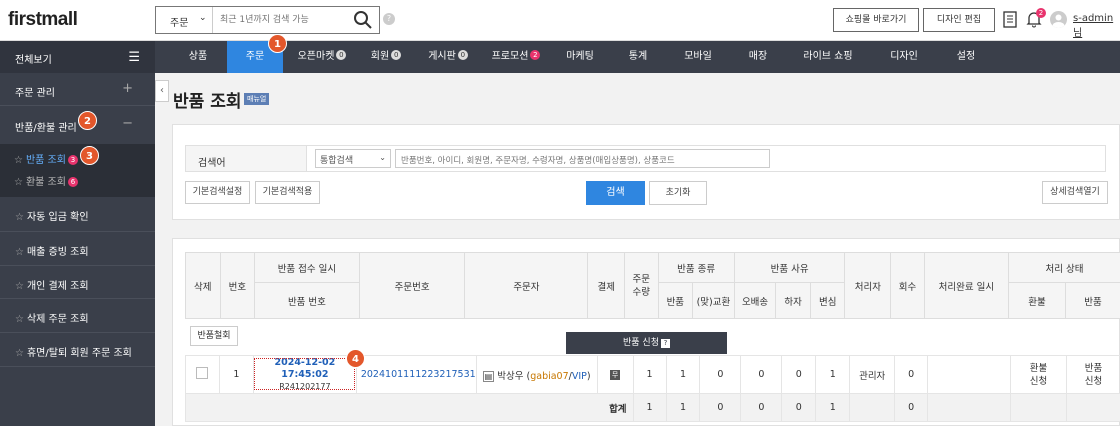 Image resolution: width=1120 pixels, height=426 pixels. I want to click on orderer-id: gabia07, so click(549, 376).